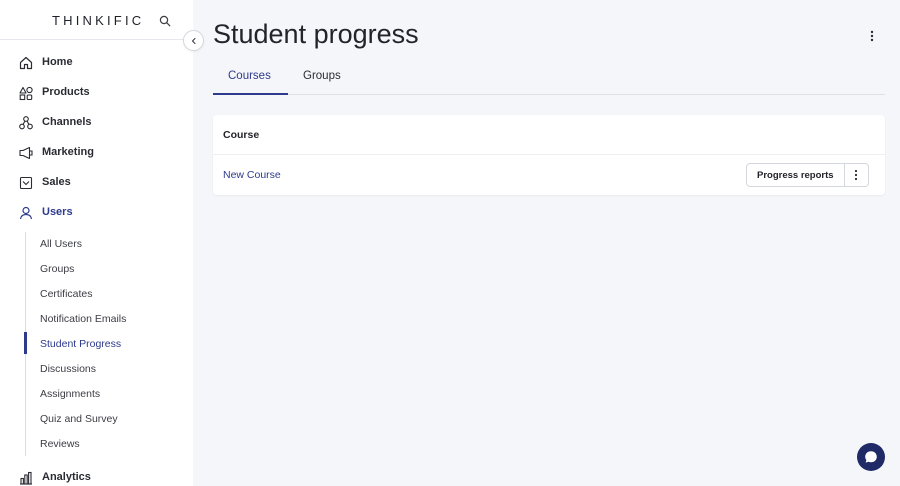 The image size is (900, 486). I want to click on sidebar-subitem-quiz-and-survey: Quiz and Survey, so click(79, 419).